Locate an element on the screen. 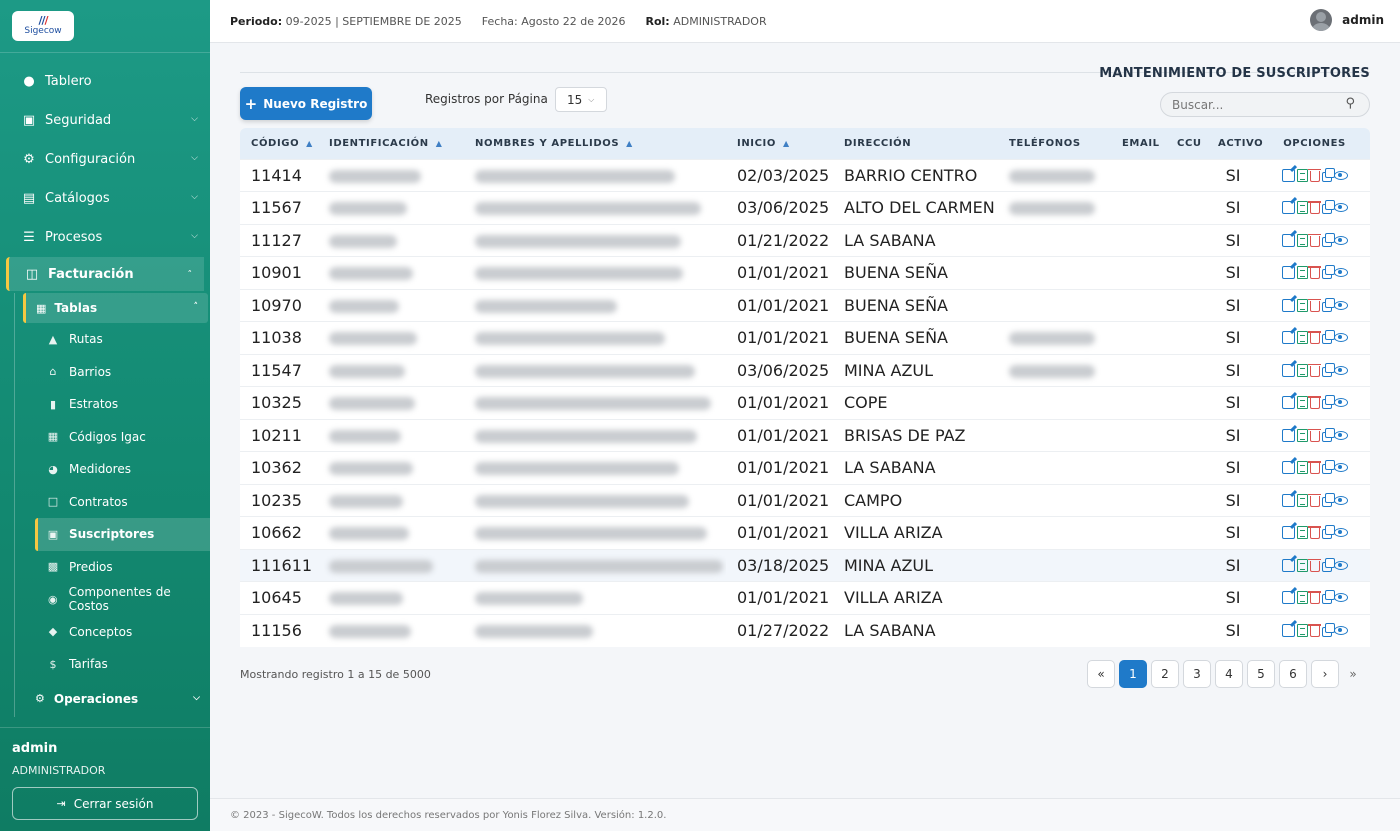 Image resolution: width=1400 pixels, height=831 pixels. search-input: Buscar... ⚲ is located at coordinates (1265, 104).